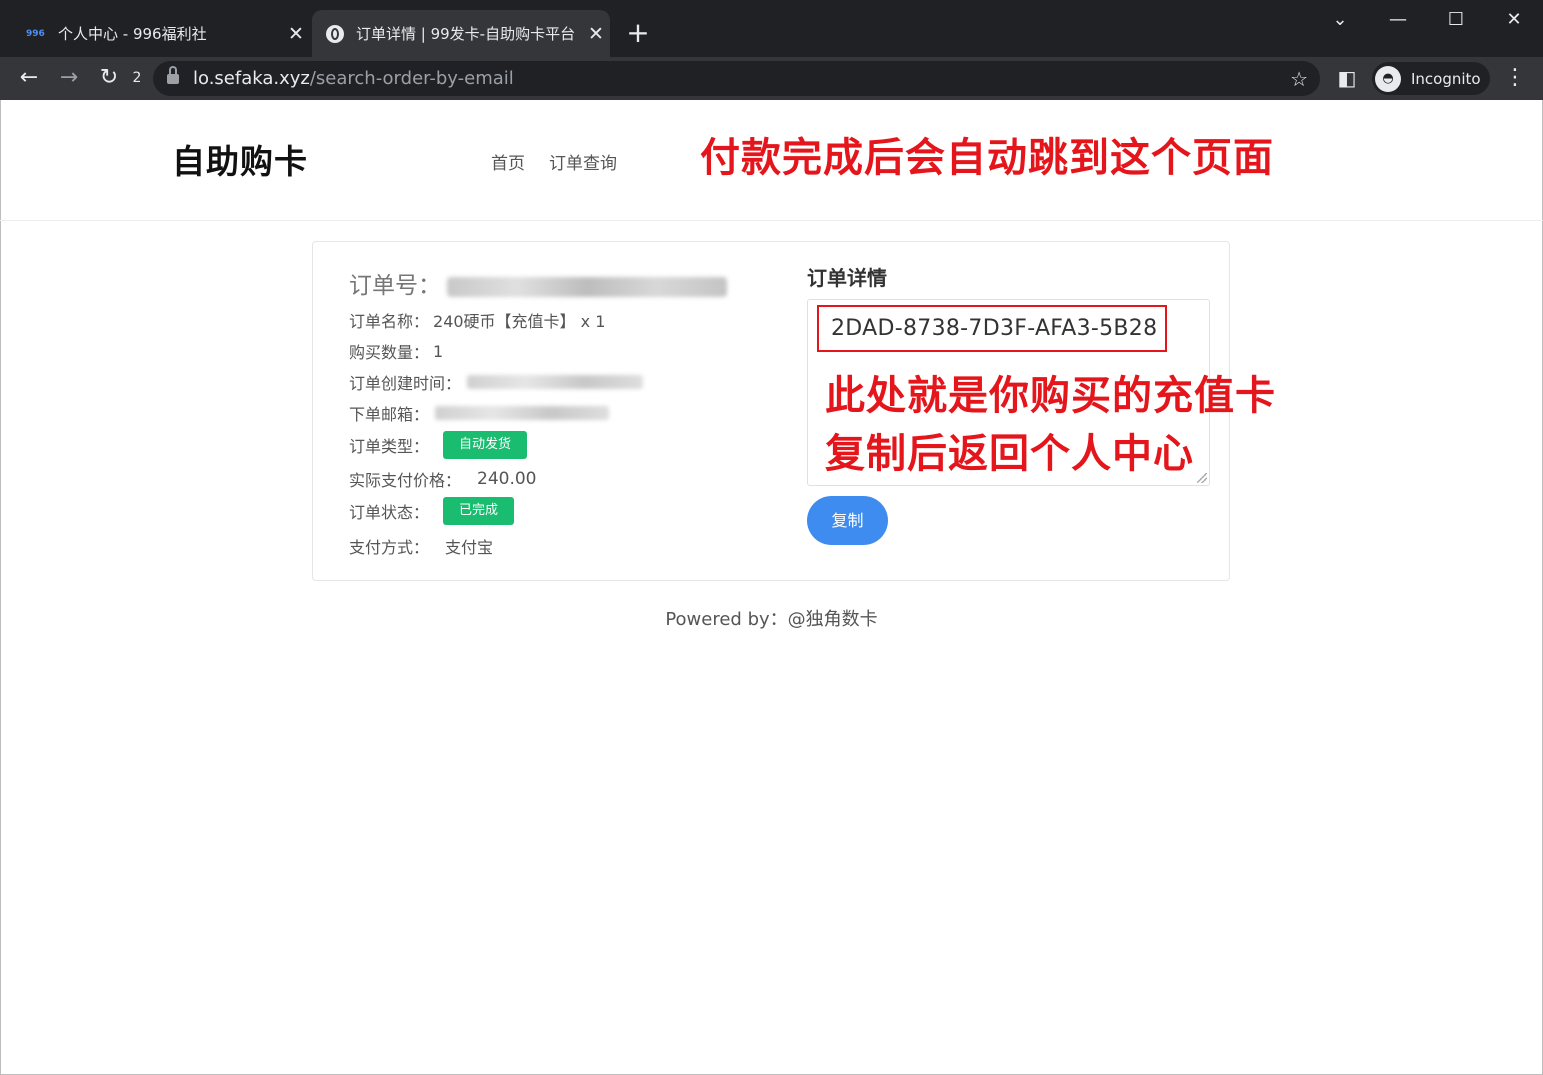  Describe the element at coordinates (1446, 78) in the screenshot. I see `incognito-label: Incognito` at that location.